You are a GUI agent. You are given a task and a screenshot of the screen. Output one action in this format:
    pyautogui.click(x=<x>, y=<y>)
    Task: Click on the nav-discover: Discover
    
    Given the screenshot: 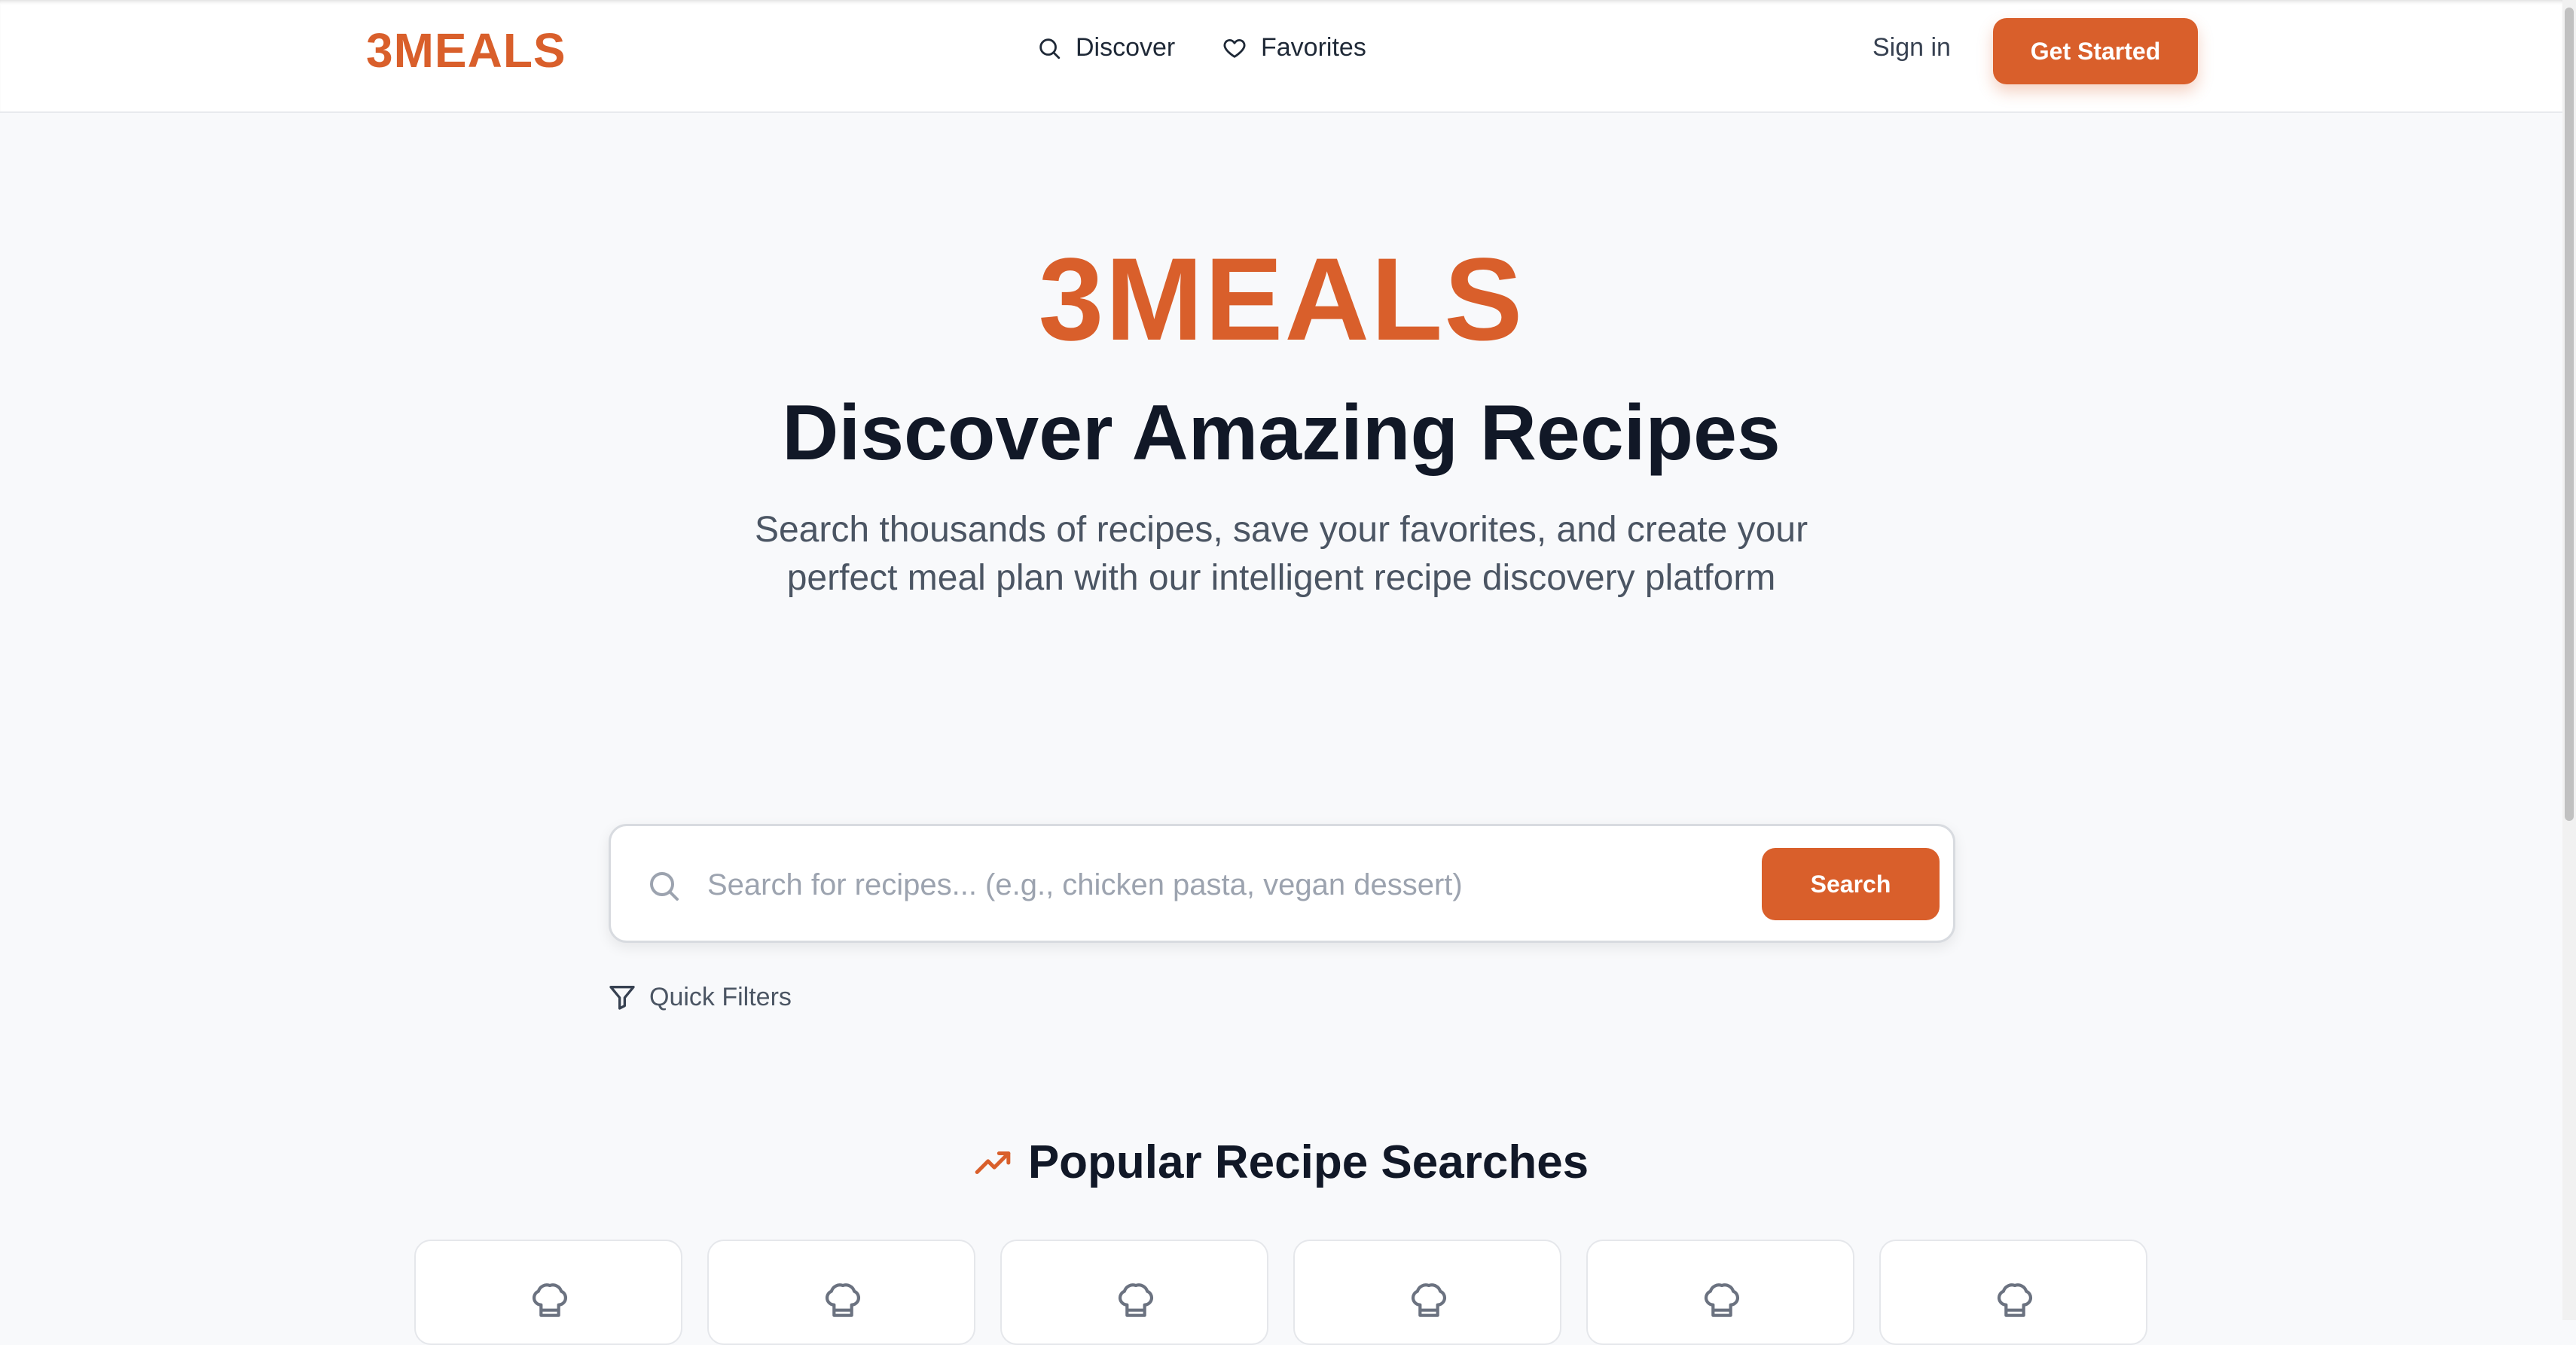 What is the action you would take?
    pyautogui.click(x=1106, y=48)
    